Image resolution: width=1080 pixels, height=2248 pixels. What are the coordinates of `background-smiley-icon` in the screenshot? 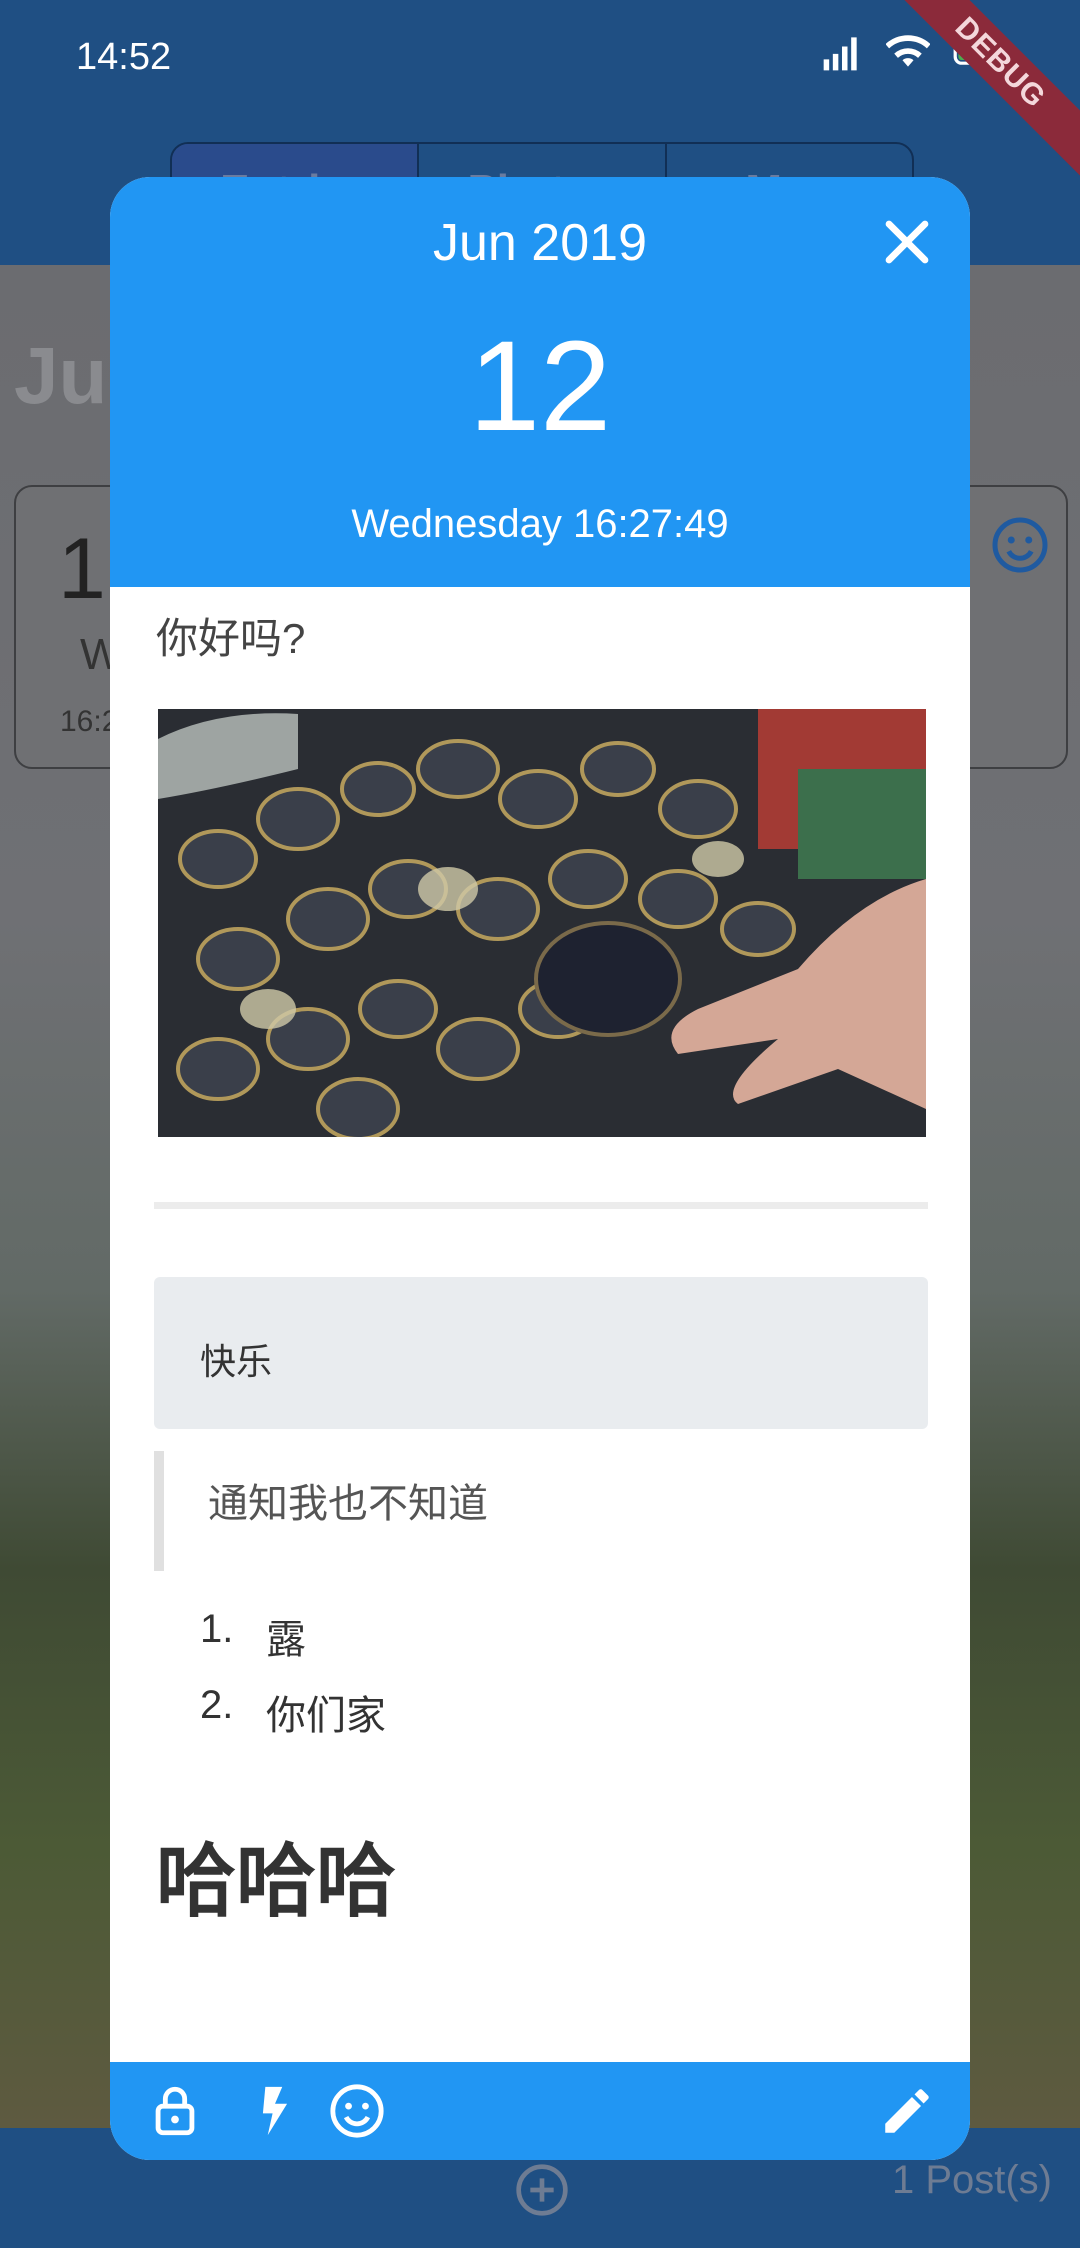 It's located at (1020, 545).